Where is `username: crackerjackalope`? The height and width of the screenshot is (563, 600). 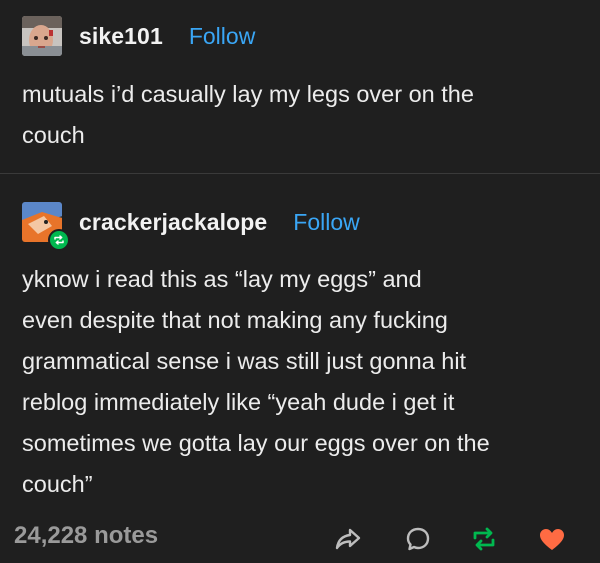 username: crackerjackalope is located at coordinates (173, 222).